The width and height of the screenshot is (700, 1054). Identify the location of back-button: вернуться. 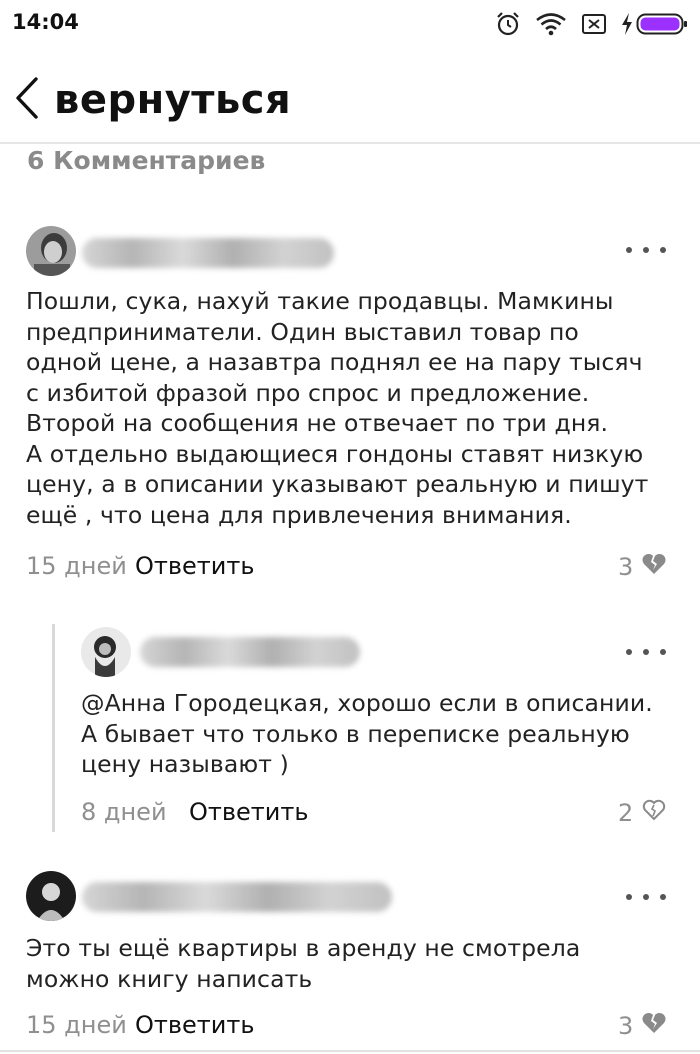
(152, 100).